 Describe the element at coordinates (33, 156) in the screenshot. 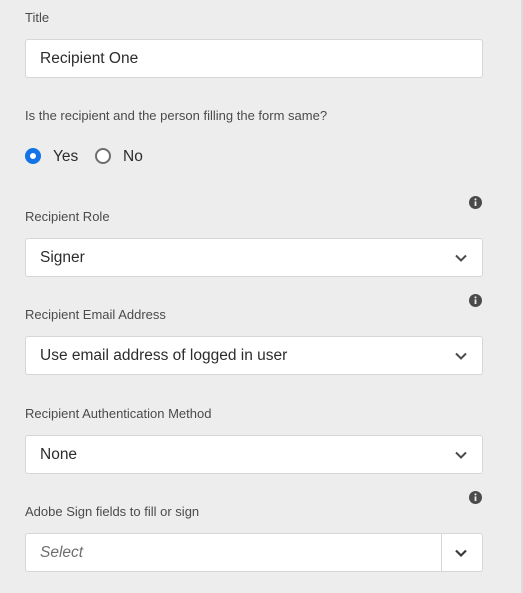

I see `radio-yes-indicator` at that location.